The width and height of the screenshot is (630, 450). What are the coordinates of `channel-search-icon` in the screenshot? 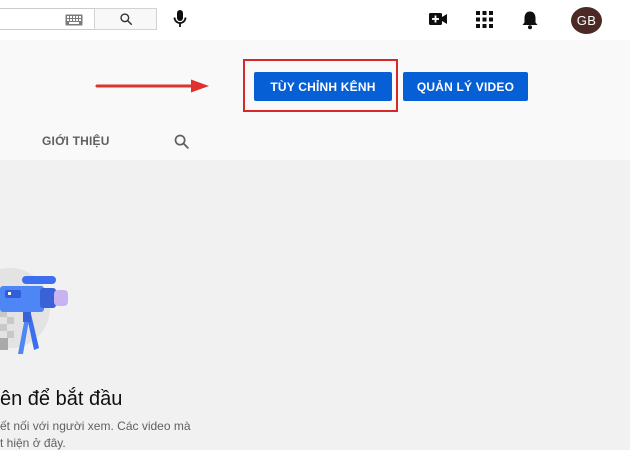 It's located at (181, 144).